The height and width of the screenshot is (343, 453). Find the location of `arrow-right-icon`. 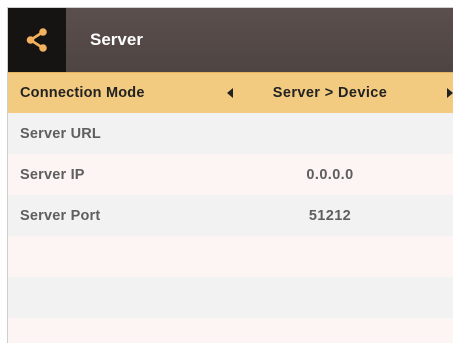

arrow-right-icon is located at coordinates (450, 93).